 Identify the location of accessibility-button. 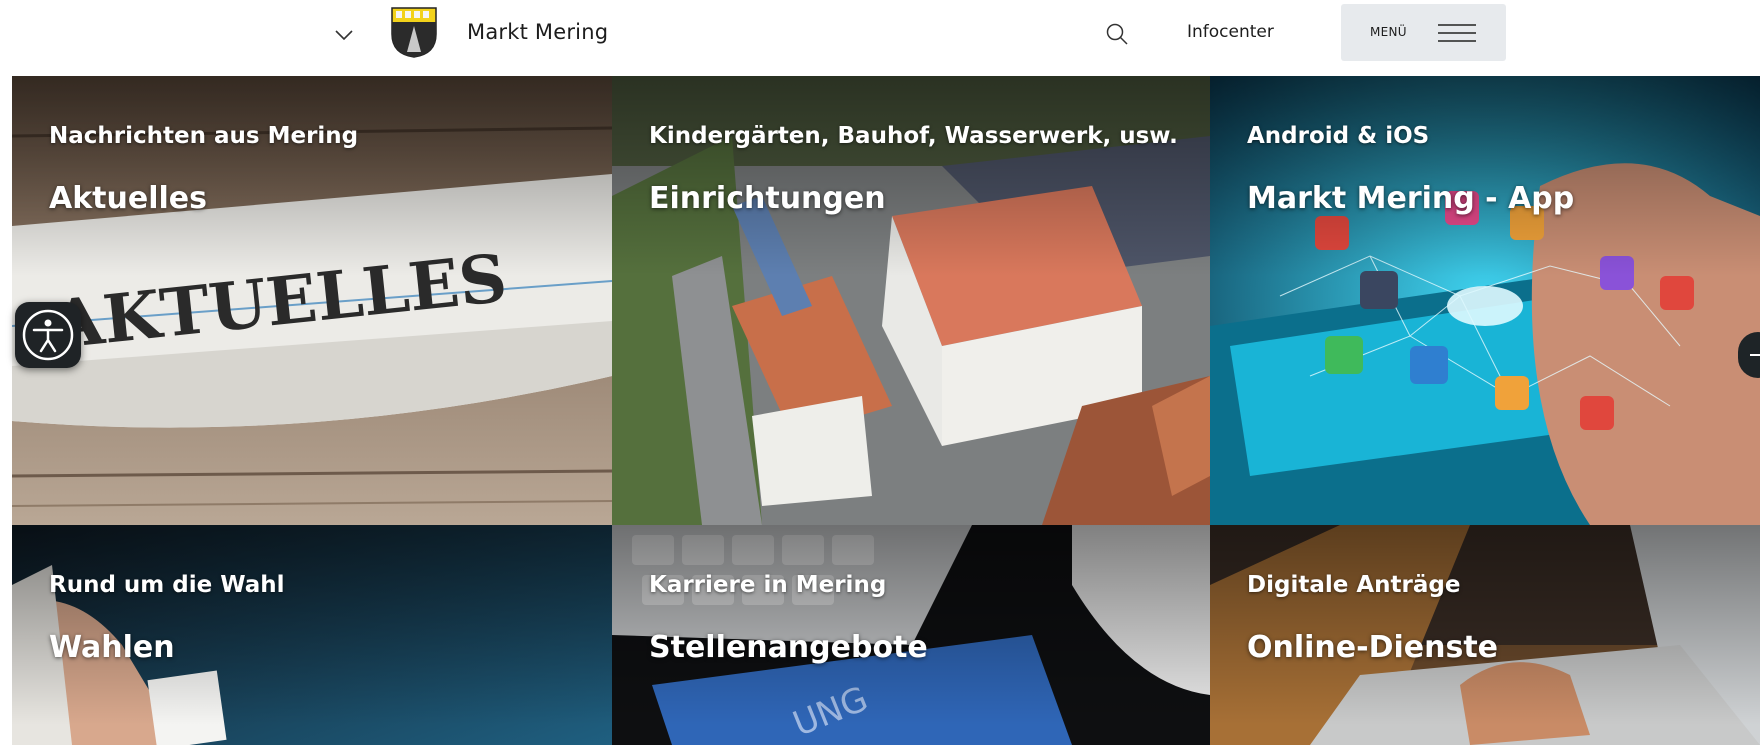
(48, 335).